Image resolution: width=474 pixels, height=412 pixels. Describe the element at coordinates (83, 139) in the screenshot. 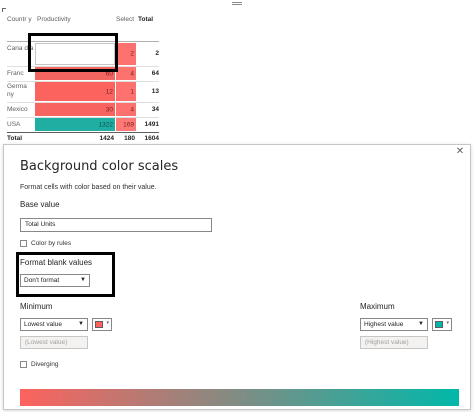

I see `totals-row: Total 1424 180 1604` at that location.